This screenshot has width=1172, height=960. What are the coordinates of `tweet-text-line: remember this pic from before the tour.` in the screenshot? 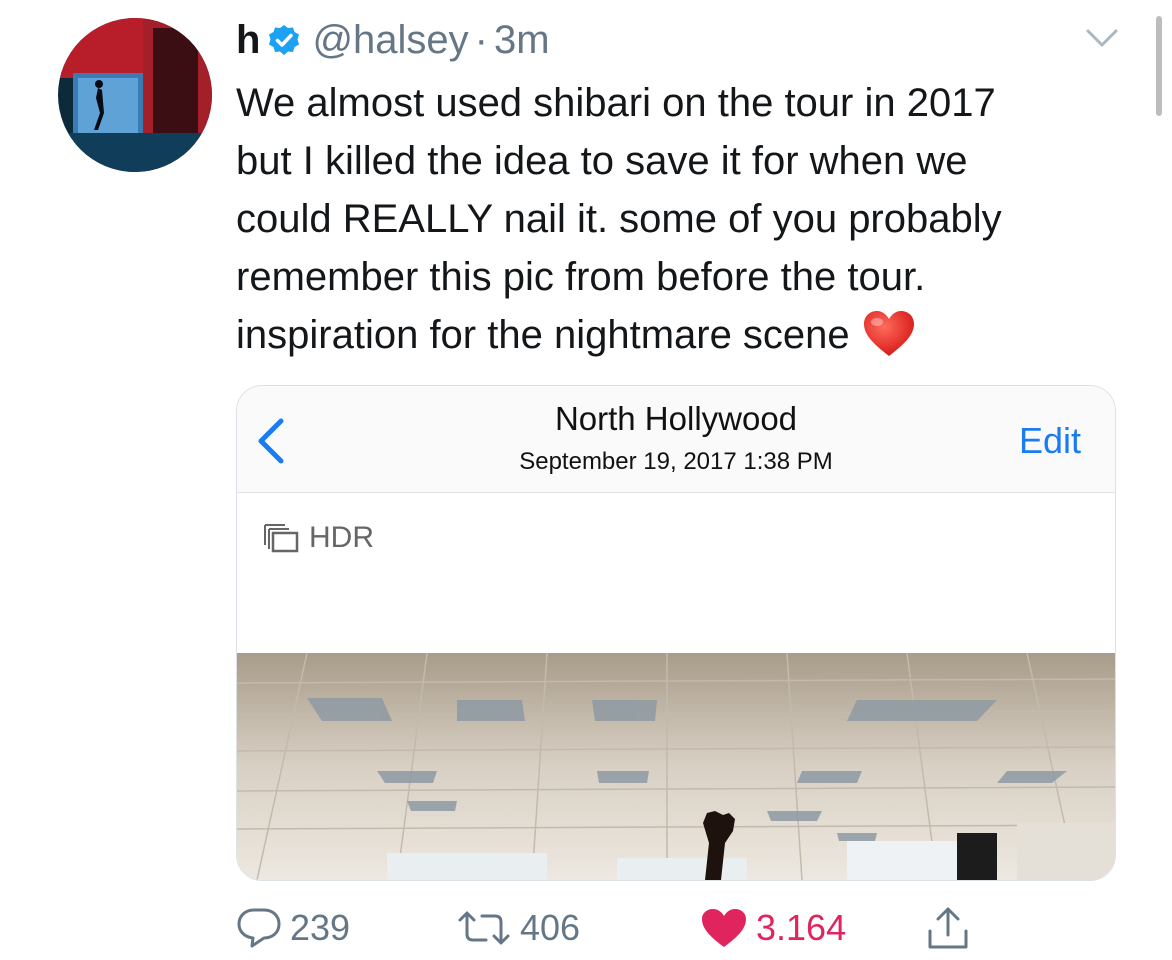 It's located at (581, 277).